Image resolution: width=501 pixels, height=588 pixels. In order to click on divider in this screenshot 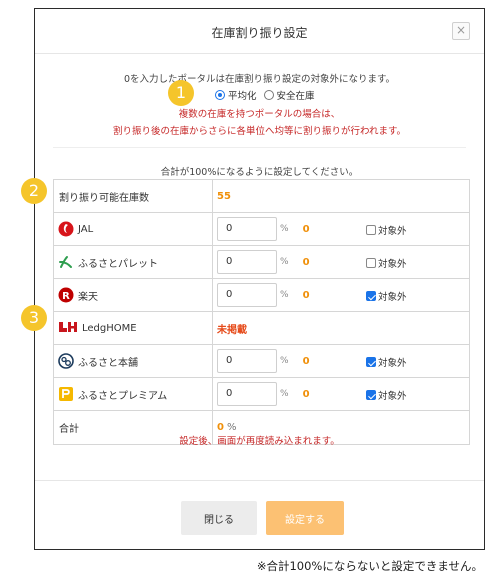, I will do `click(259, 147)`.